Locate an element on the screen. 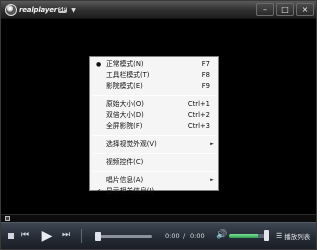 This screenshot has width=320, height=250. app-menu-button: realplayer SP ▼ is located at coordinates (40, 10).